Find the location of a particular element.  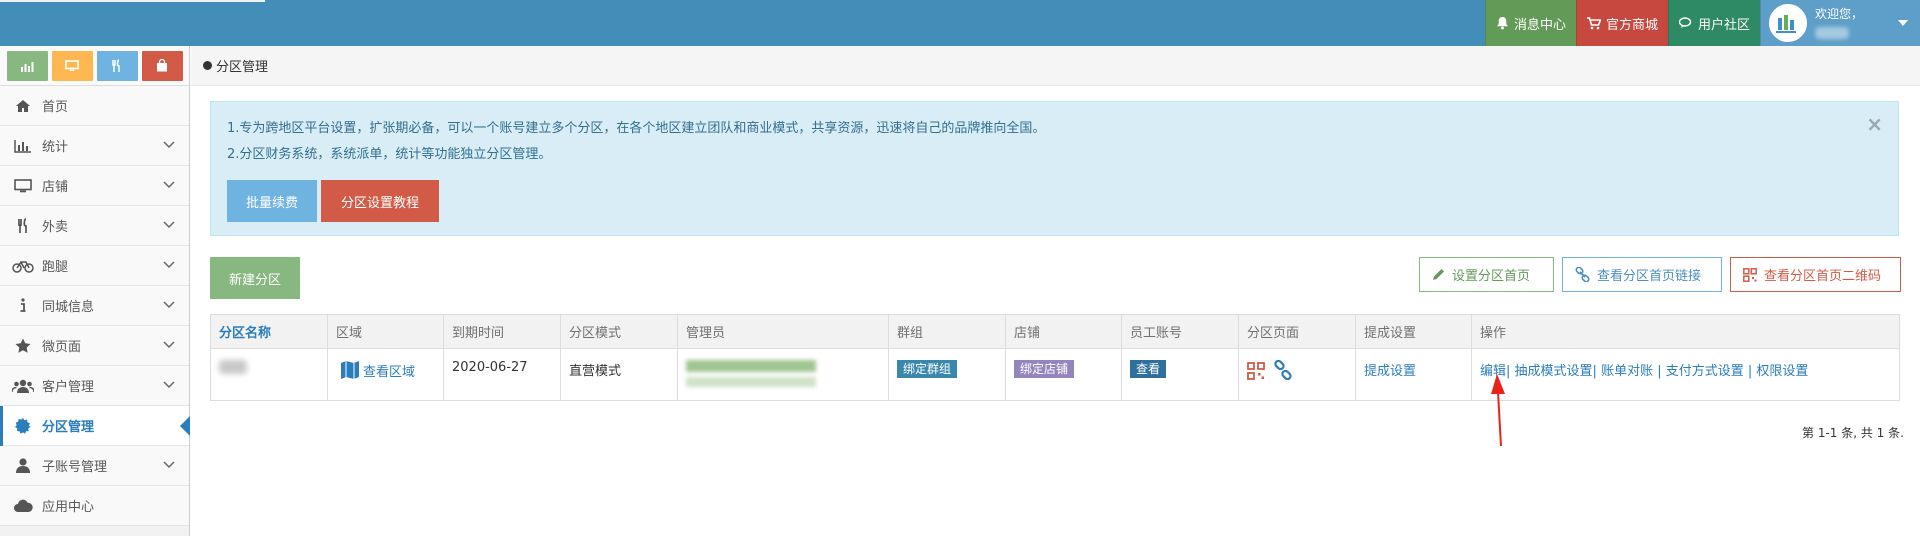

message-center-button: 消息中心 is located at coordinates (1530, 23).